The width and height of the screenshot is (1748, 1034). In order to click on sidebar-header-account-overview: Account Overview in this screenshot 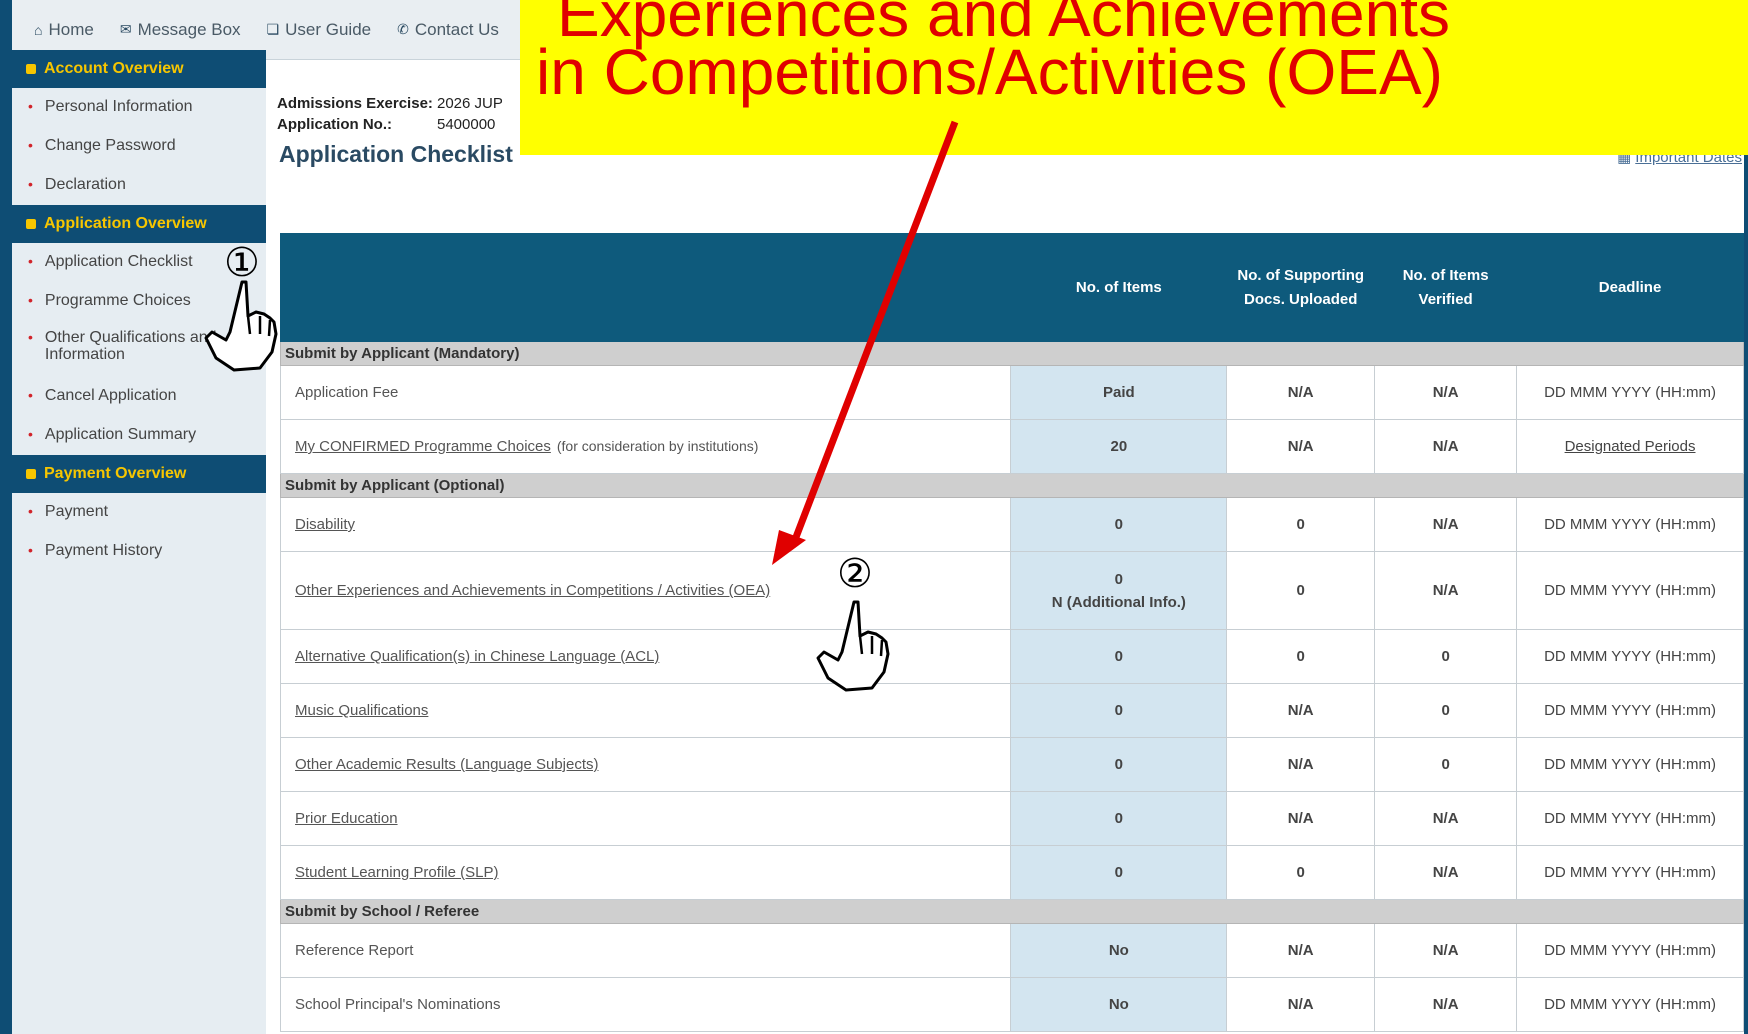, I will do `click(139, 69)`.